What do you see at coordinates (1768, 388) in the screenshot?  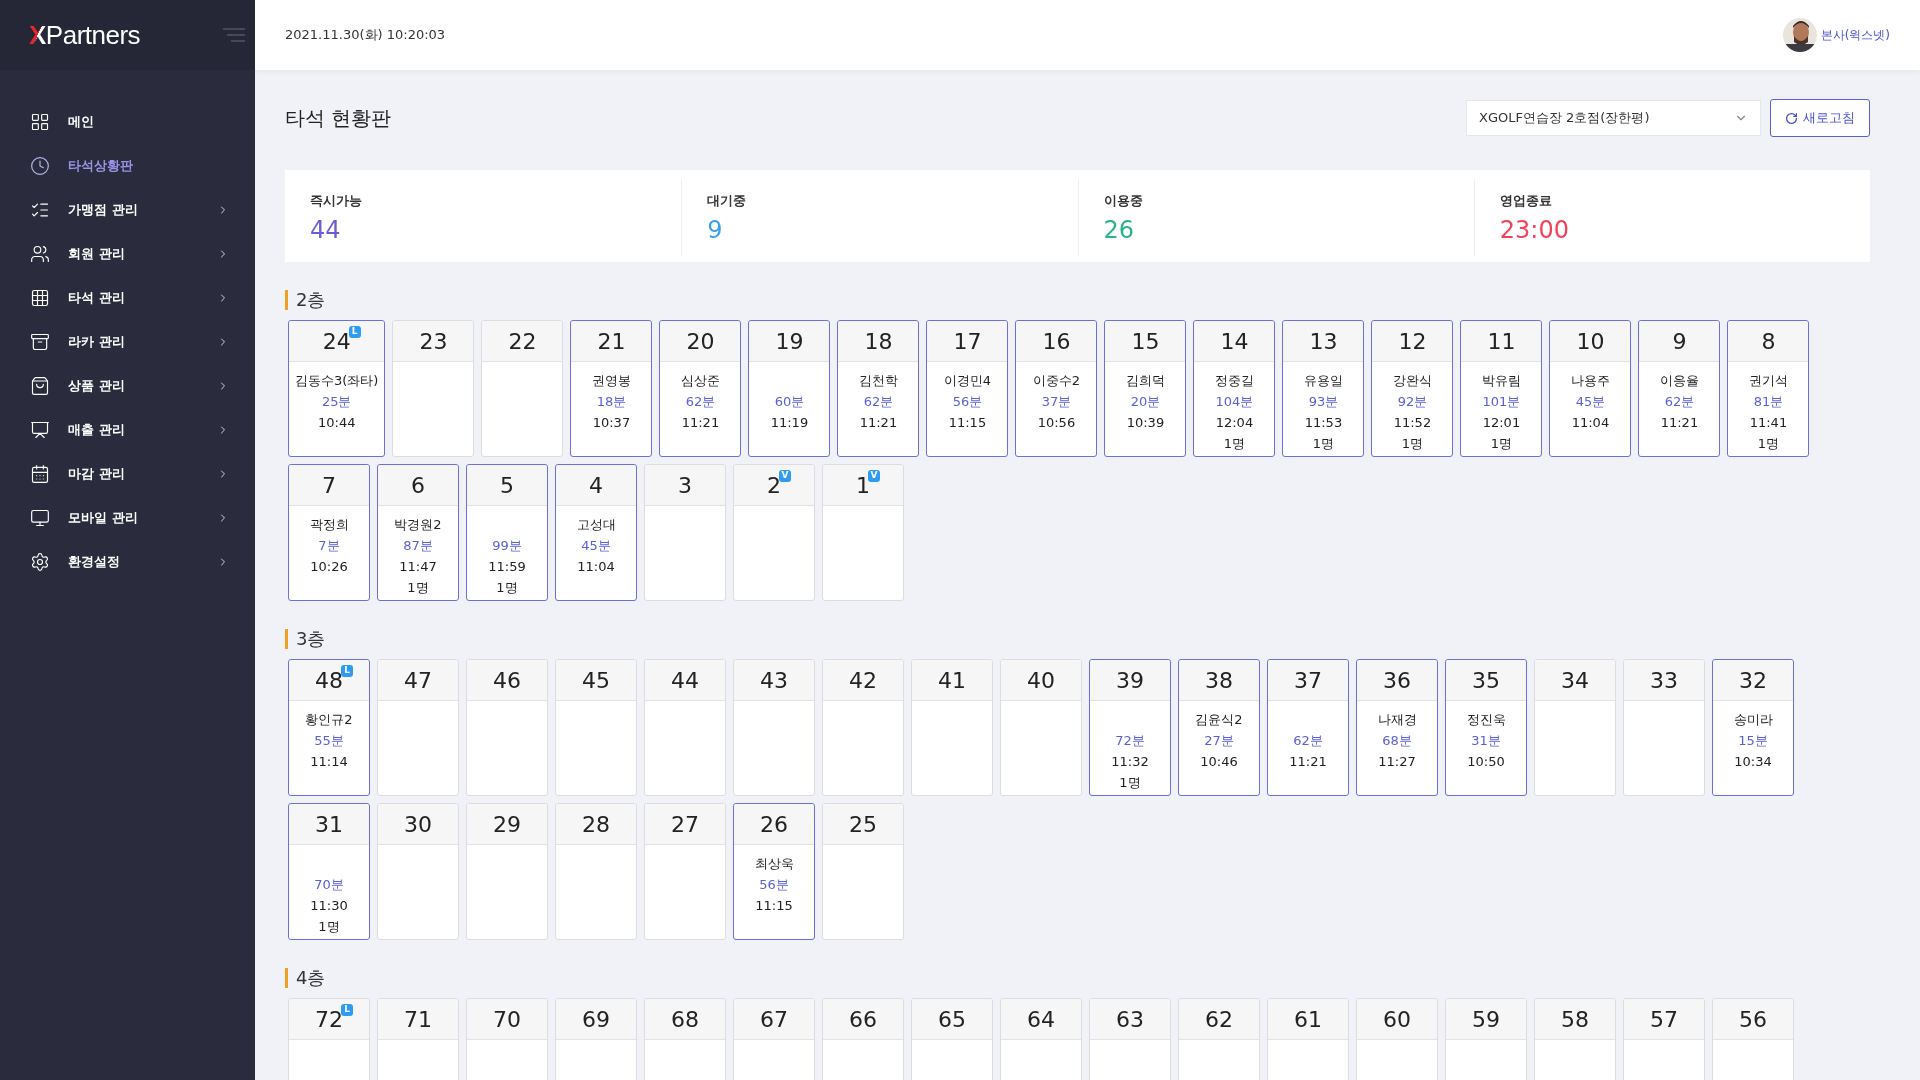 I see `seat-card: 8 권기석 81분 11:41 1명` at bounding box center [1768, 388].